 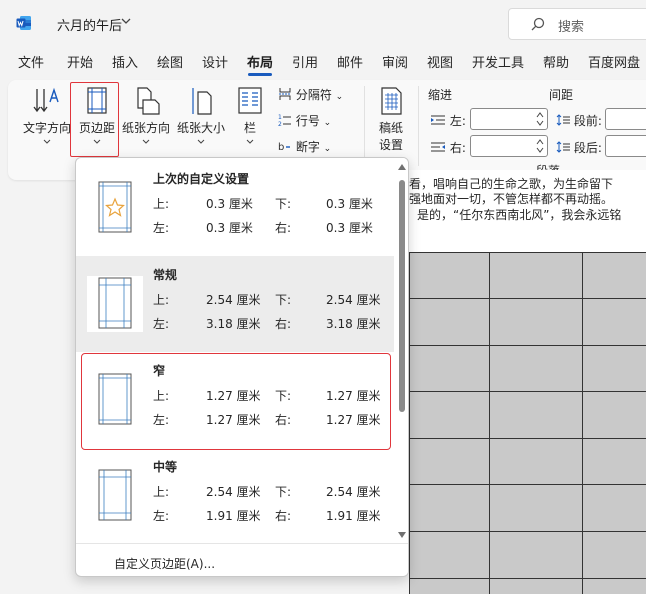 What do you see at coordinates (146, 115) in the screenshot?
I see `orientation-button: 纸张方向` at bounding box center [146, 115].